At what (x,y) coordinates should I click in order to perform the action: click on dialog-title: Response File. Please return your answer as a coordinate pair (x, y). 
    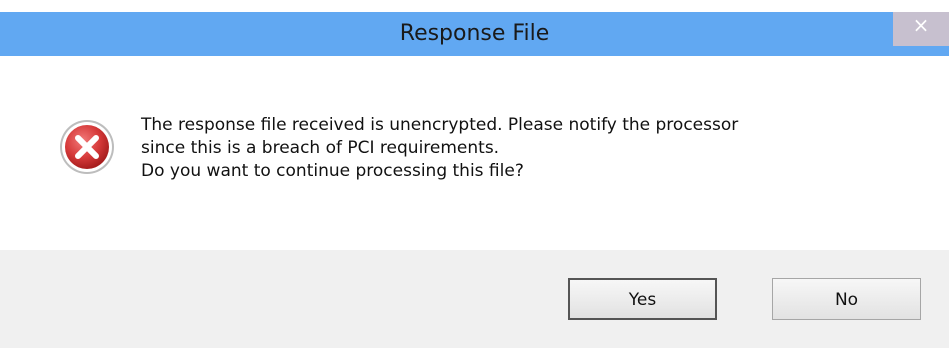
    Looking at the image, I should click on (474, 33).